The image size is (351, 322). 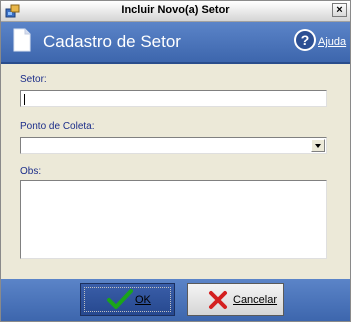 What do you see at coordinates (318, 145) in the screenshot?
I see `dropdown-arrow-icon` at bounding box center [318, 145].